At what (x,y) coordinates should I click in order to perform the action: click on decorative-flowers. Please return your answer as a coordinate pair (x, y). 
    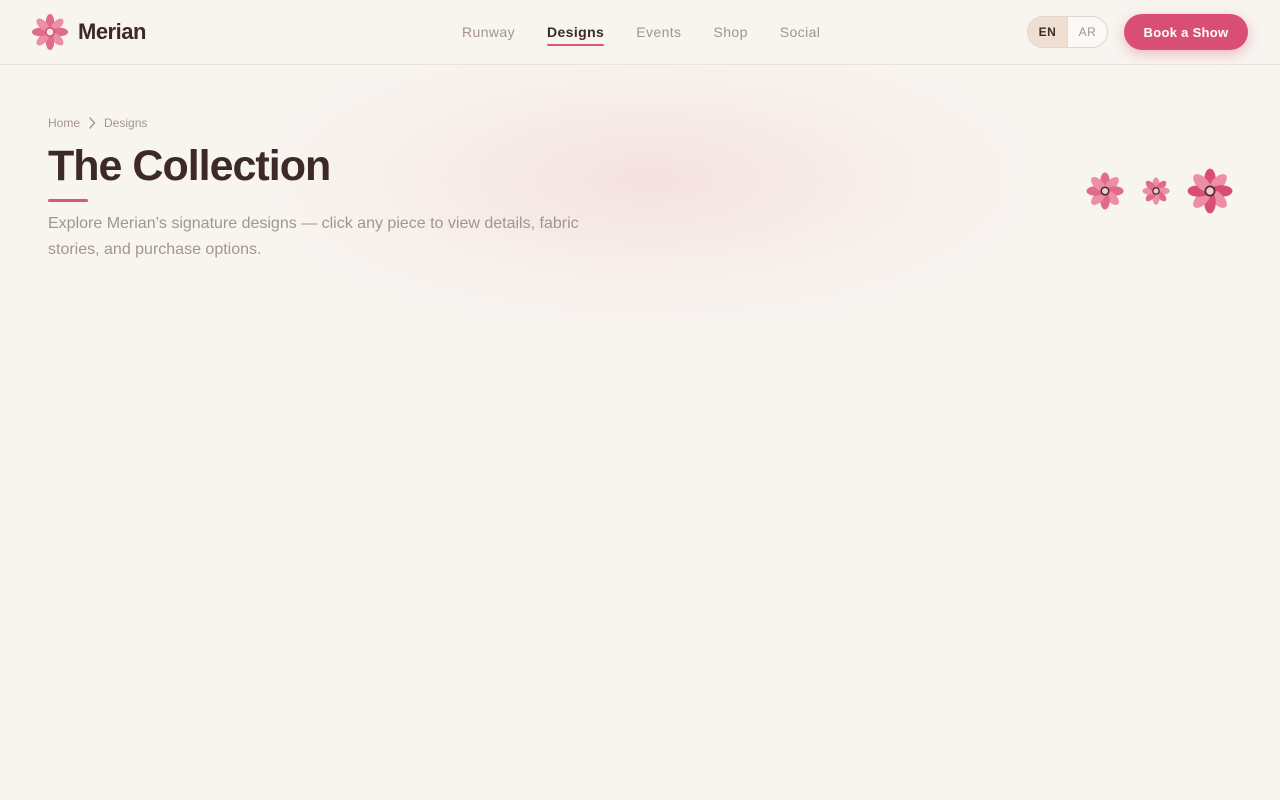
    Looking at the image, I should click on (1160, 191).